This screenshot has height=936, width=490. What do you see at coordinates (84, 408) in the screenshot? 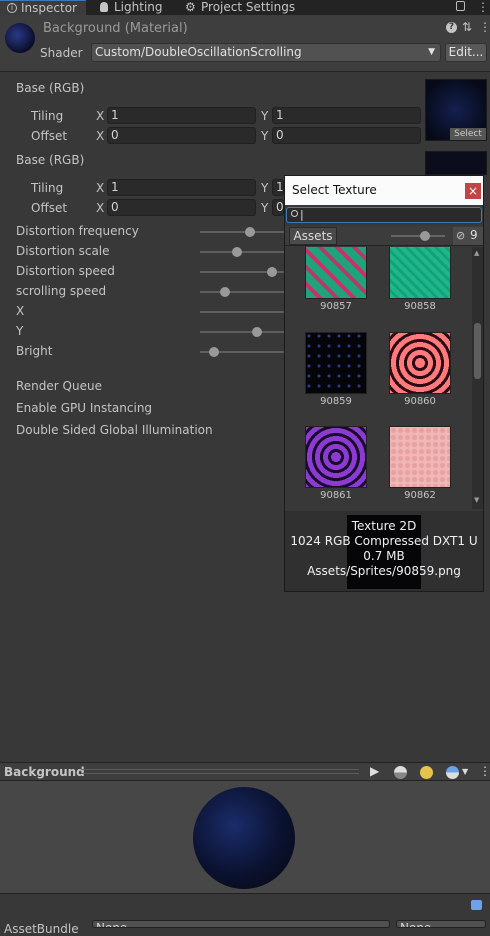
I see `gpu-instancing-label: Enable GPU Instancing` at bounding box center [84, 408].